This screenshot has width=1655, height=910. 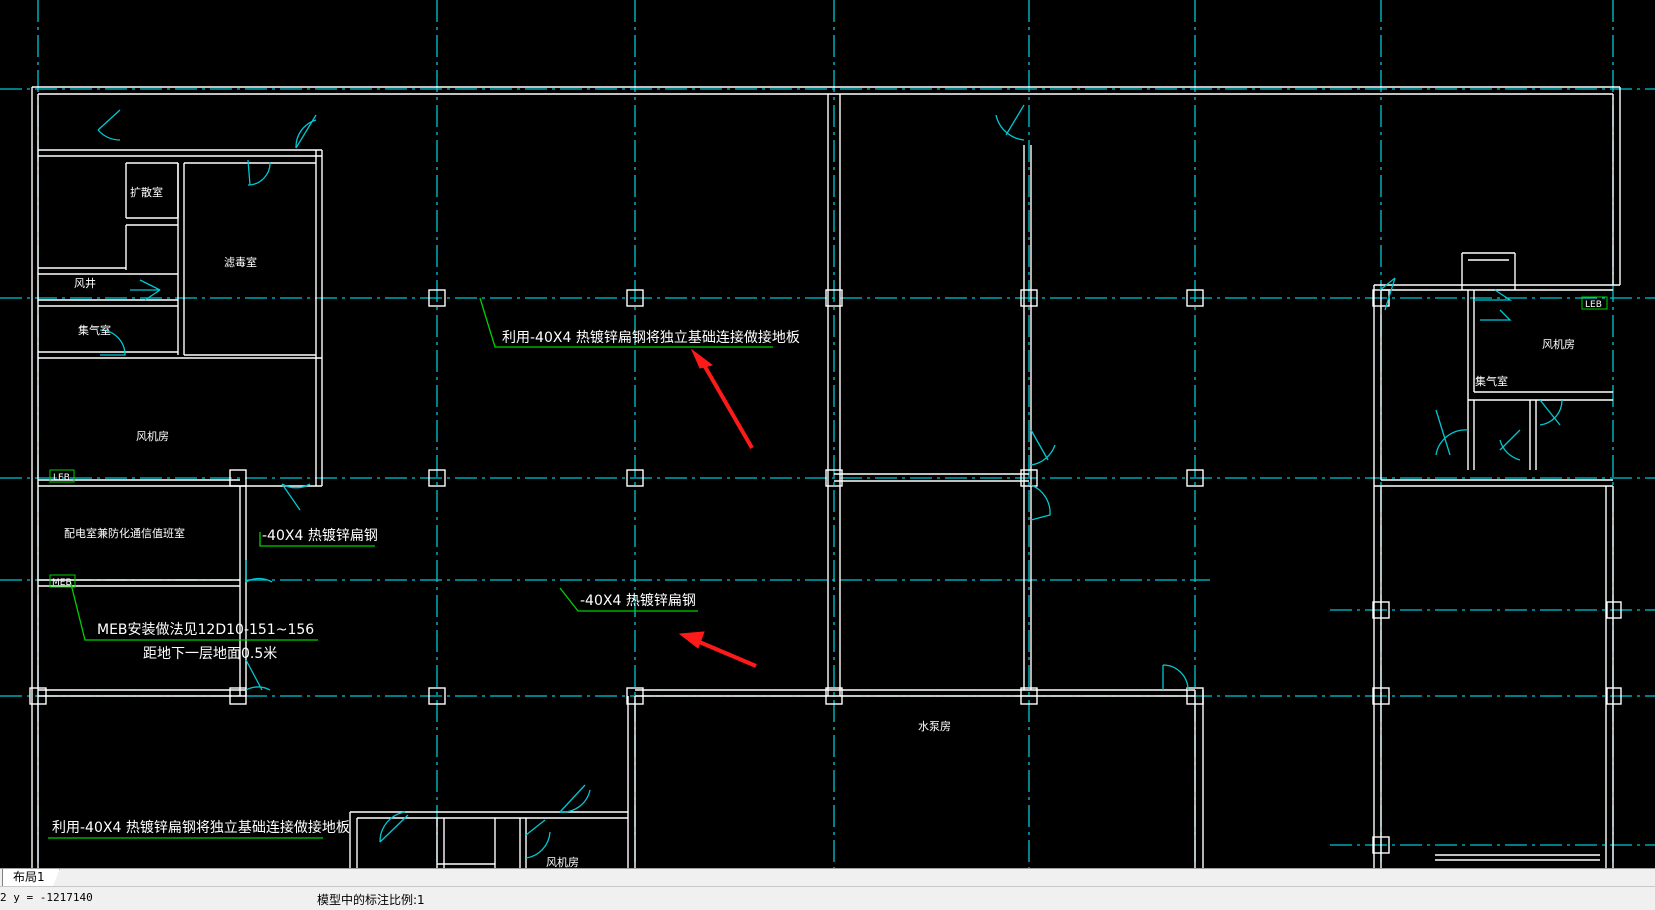 I want to click on room-decon: 滤毒室, so click(x=240, y=262).